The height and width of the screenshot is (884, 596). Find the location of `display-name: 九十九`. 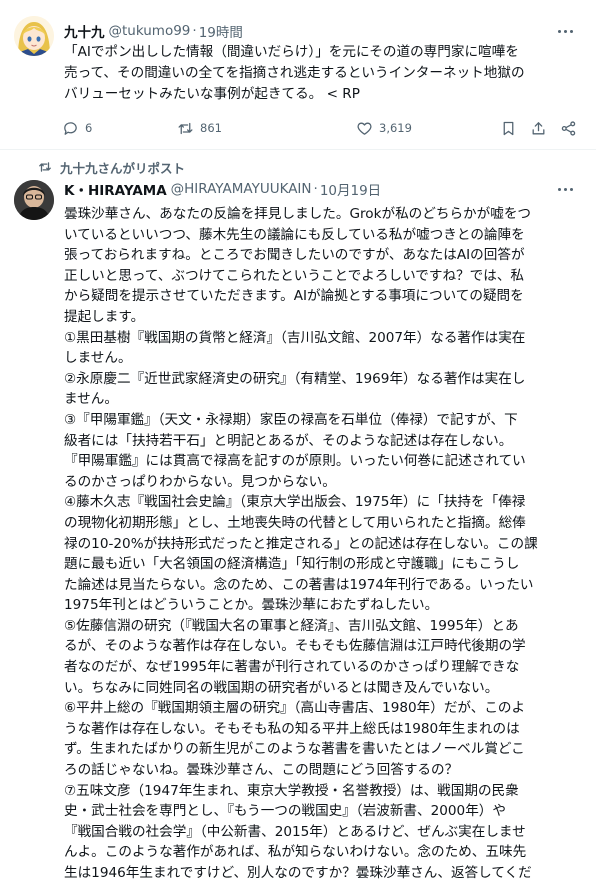

display-name: 九十九 is located at coordinates (84, 31).